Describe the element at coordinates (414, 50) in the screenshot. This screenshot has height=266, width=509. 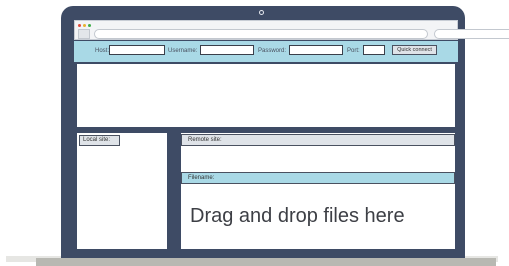
I see `quick-connect-button: Quick connect` at that location.